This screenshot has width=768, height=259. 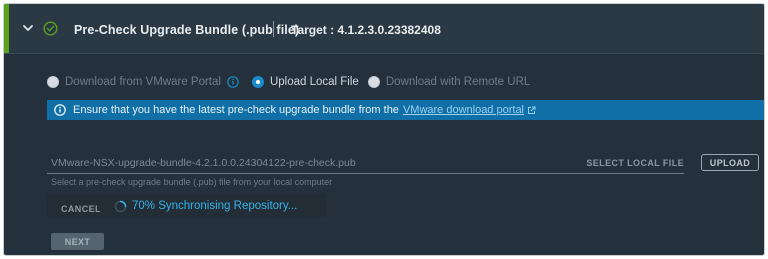 What do you see at coordinates (120, 206) in the screenshot?
I see `loading-spinner-icon` at bounding box center [120, 206].